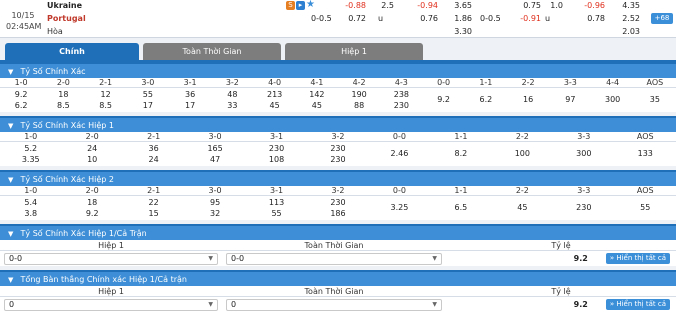 This screenshot has width=676, height=330. What do you see at coordinates (290, 5) in the screenshot?
I see `stats-icon: S` at bounding box center [290, 5].